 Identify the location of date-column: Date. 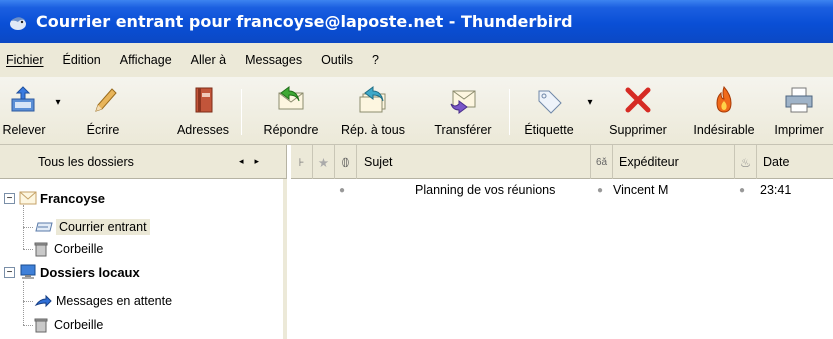
(795, 162).